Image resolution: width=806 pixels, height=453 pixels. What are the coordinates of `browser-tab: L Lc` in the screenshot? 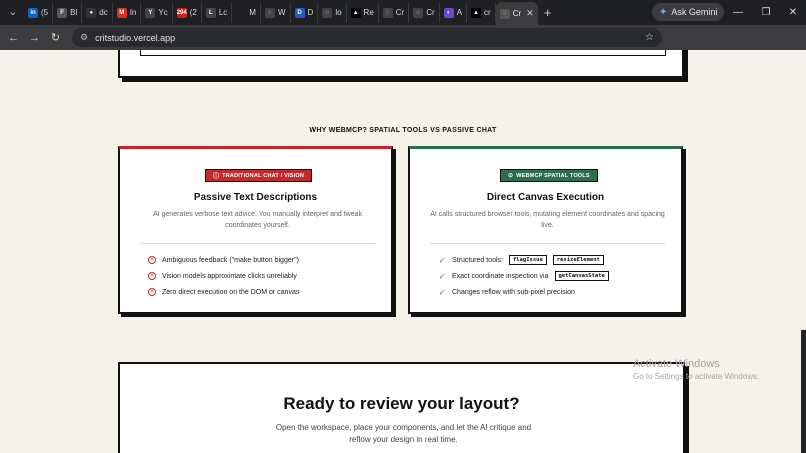 It's located at (217, 12).